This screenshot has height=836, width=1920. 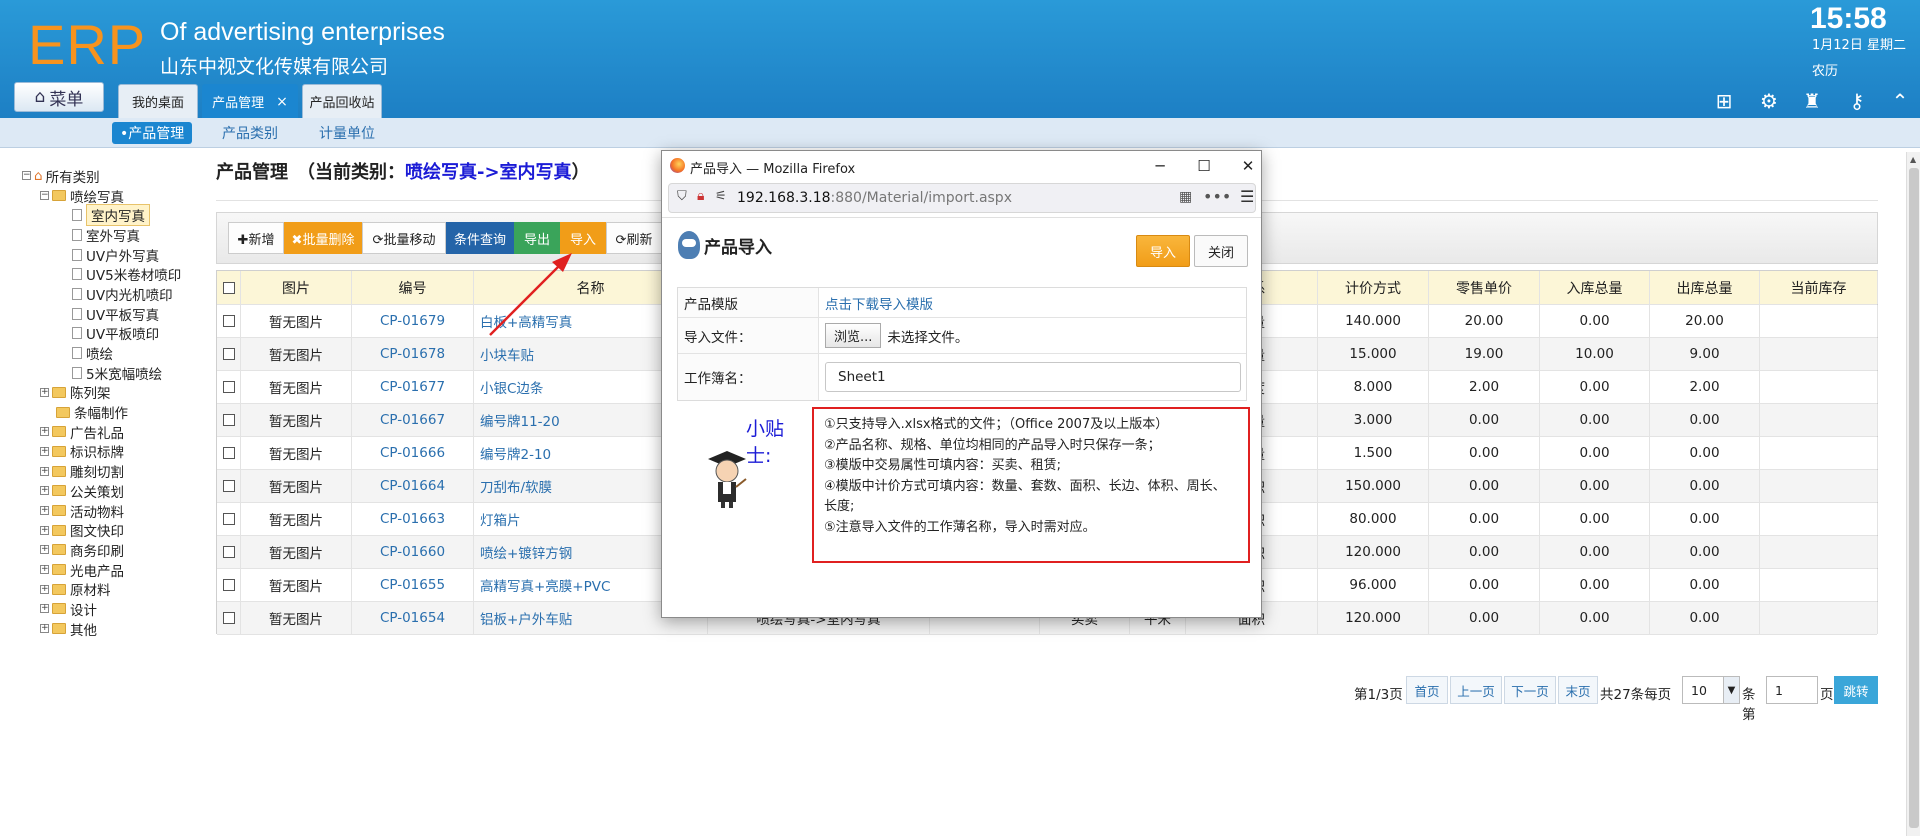 I want to click on file-label: 导入文件：, so click(x=748, y=335).